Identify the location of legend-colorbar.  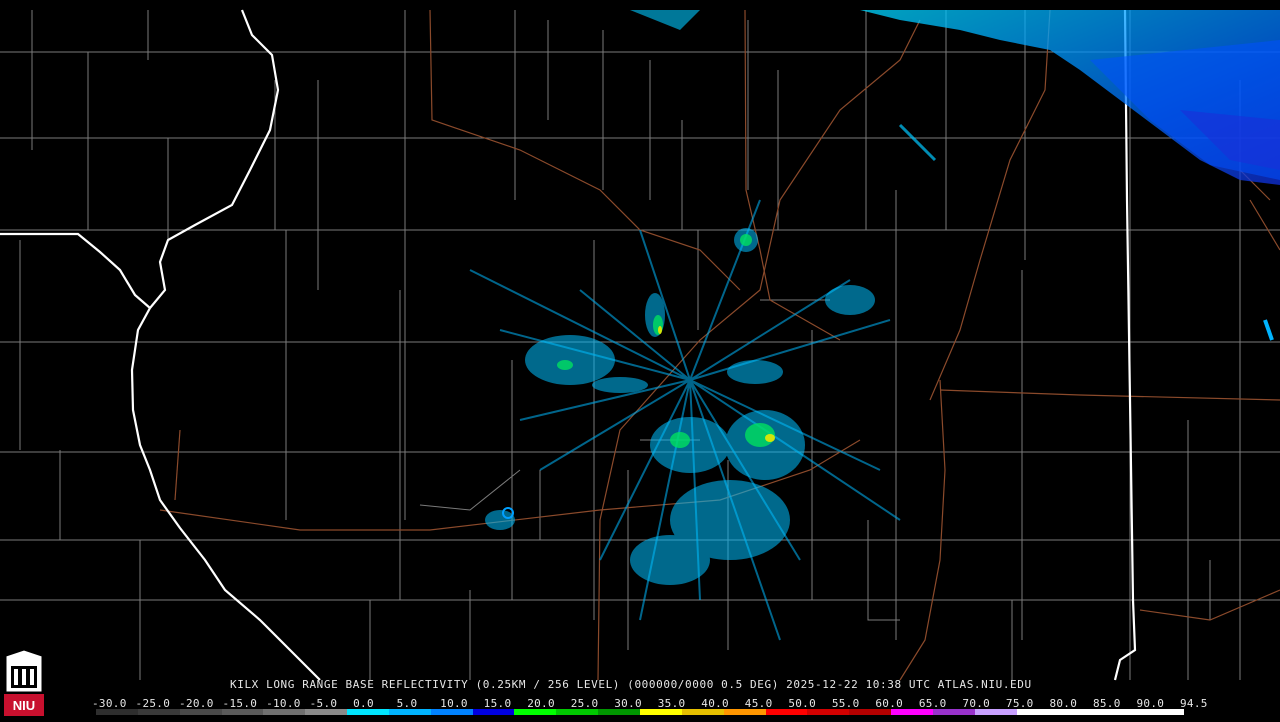
(640, 712).